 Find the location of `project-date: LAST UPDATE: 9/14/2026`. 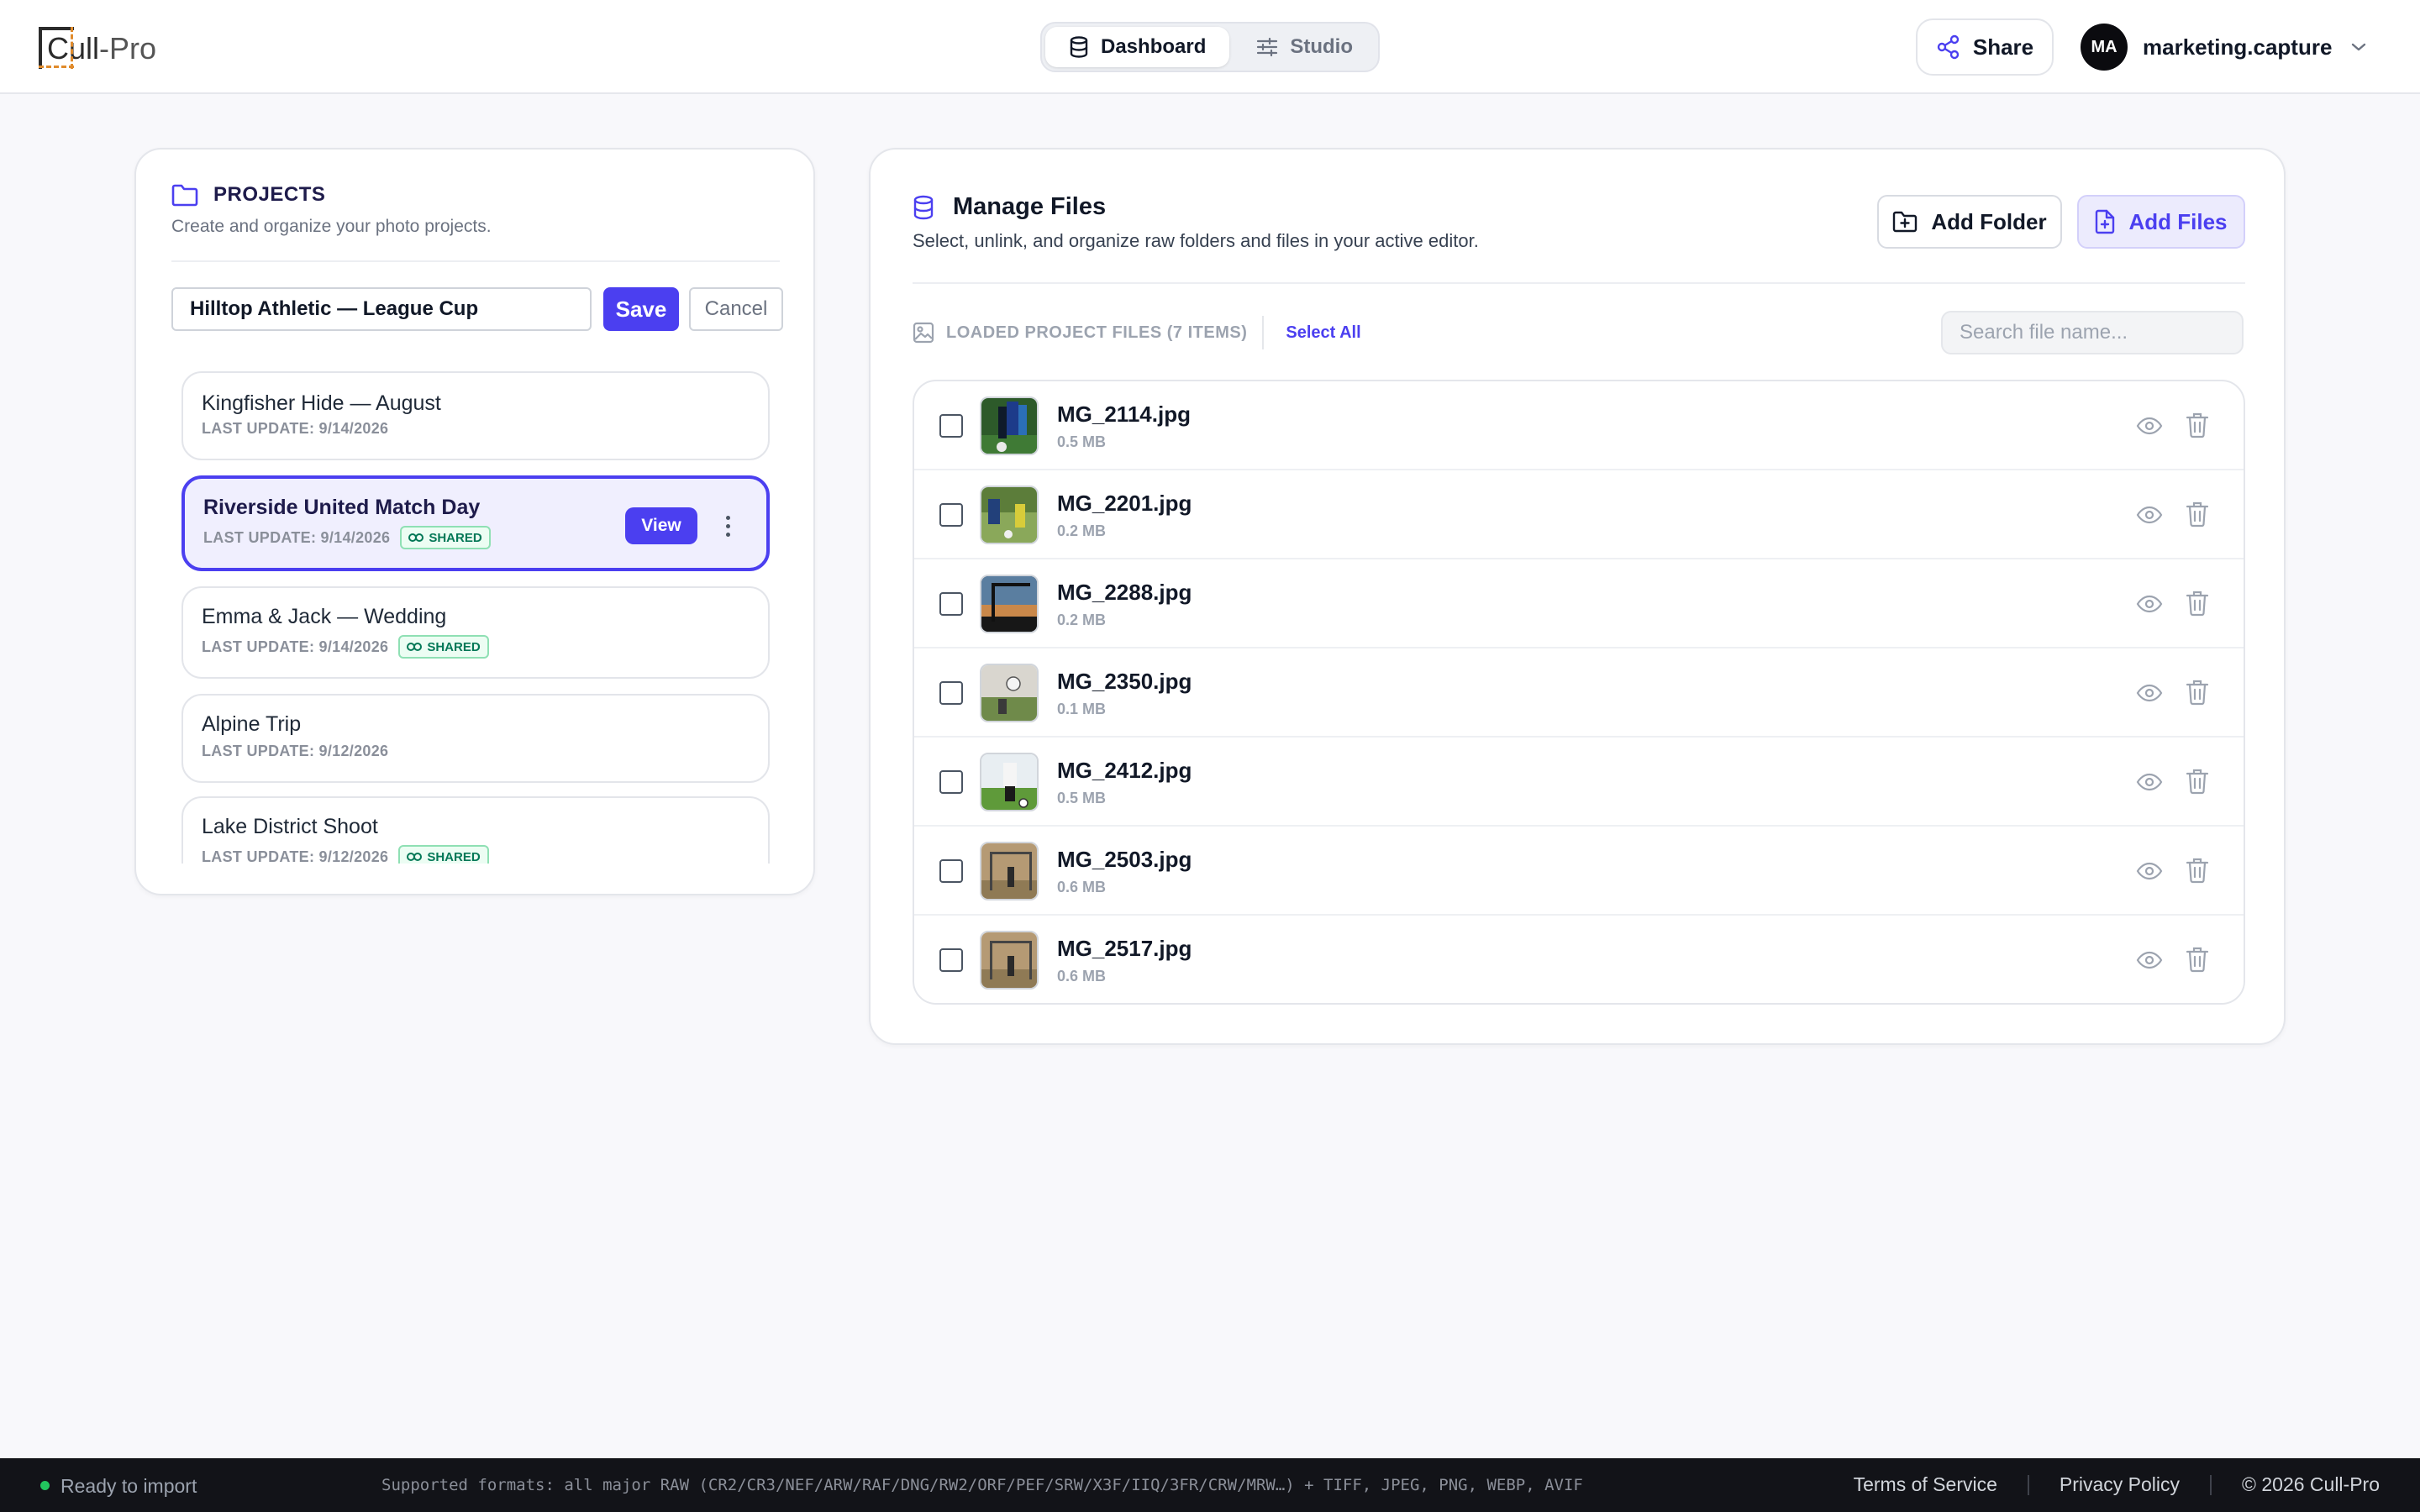

project-date: LAST UPDATE: 9/14/2026 is located at coordinates (295, 646).